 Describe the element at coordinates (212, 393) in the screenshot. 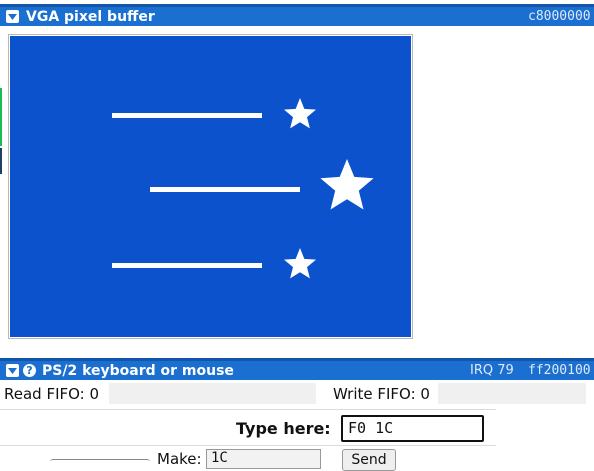

I see `read-fifo-field` at that location.